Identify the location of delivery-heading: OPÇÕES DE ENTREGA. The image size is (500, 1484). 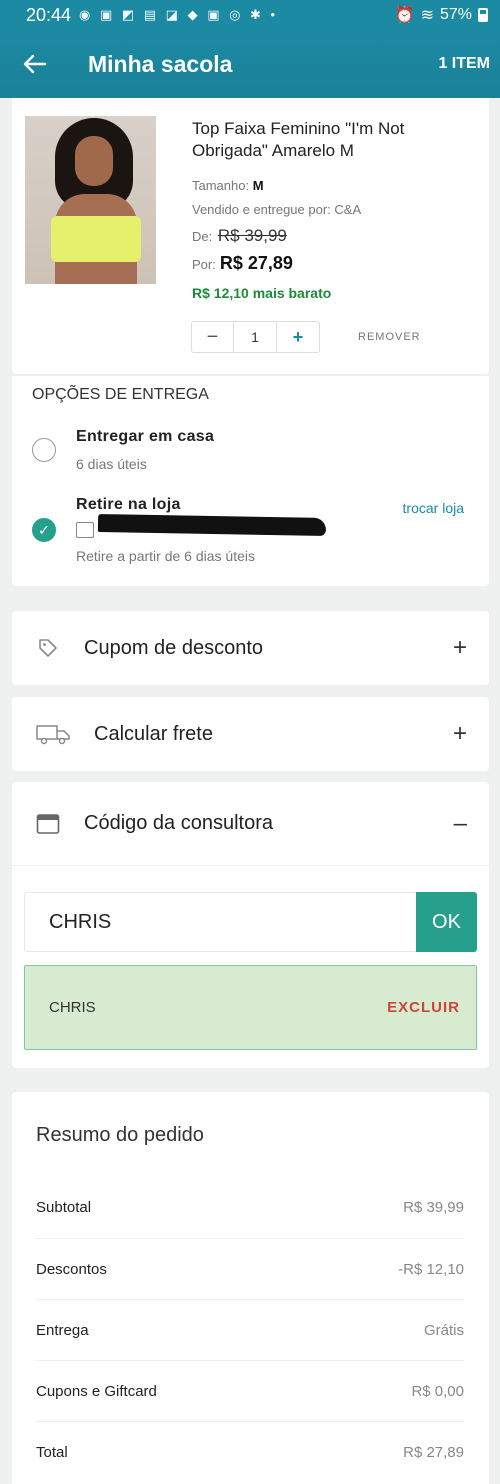
(120, 394).